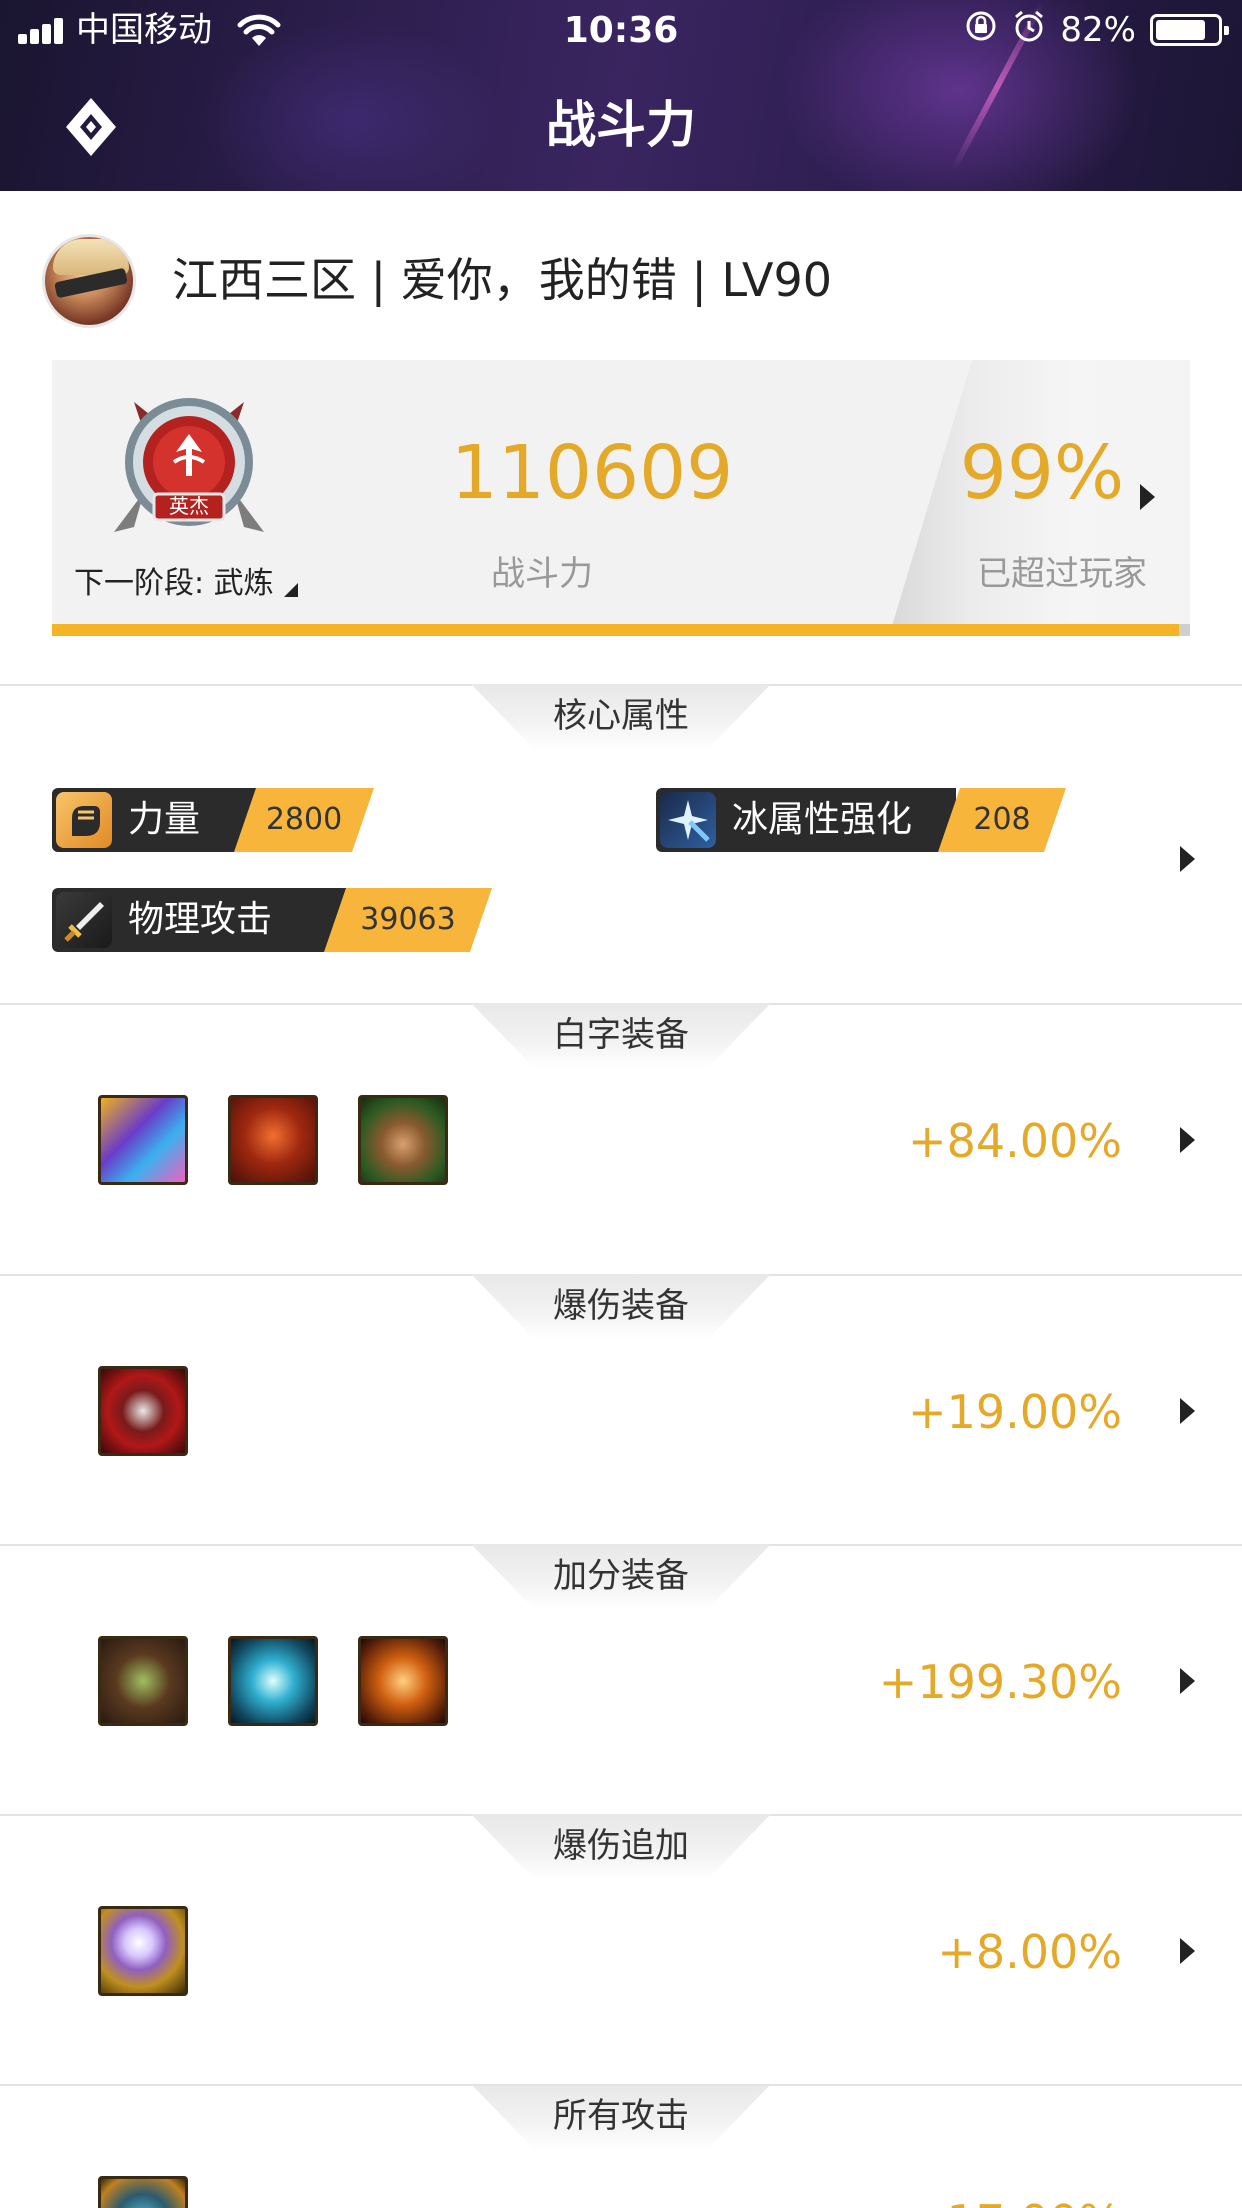 This screenshot has width=1242, height=2208. What do you see at coordinates (89, 281) in the screenshot?
I see `avatar` at bounding box center [89, 281].